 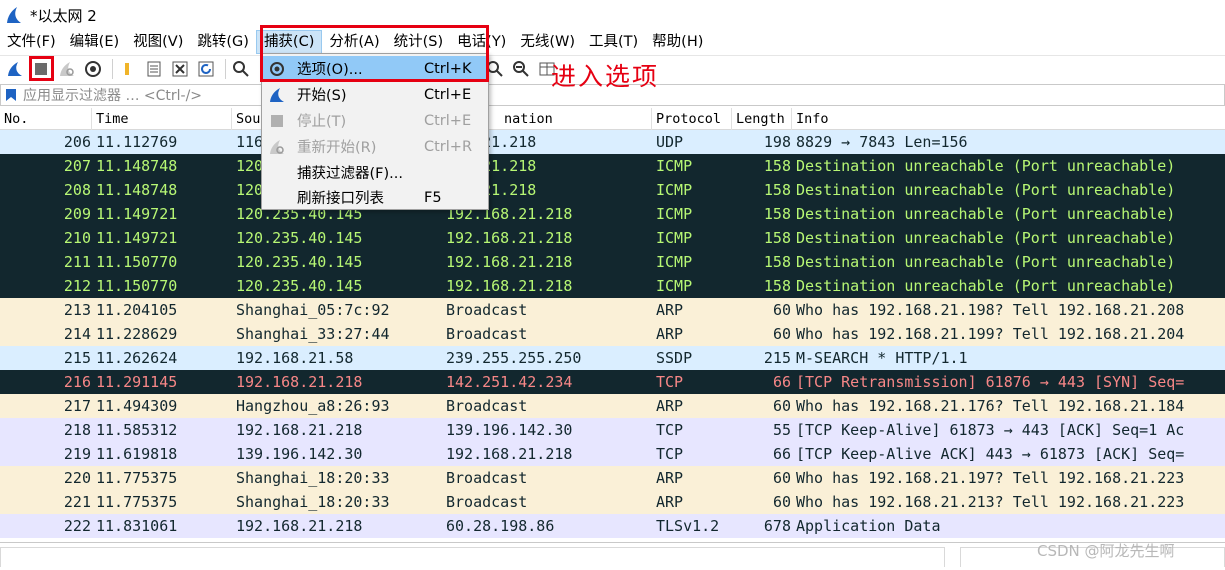 I want to click on file-icon, so click(x=154, y=69).